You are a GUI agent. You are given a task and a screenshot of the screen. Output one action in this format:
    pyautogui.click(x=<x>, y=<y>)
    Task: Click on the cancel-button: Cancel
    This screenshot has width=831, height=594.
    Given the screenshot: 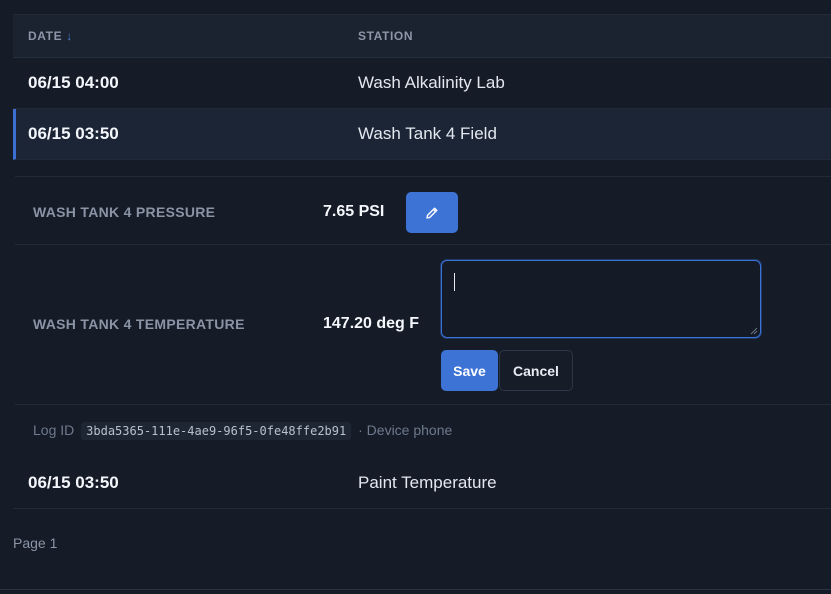 What is the action you would take?
    pyautogui.click(x=536, y=370)
    